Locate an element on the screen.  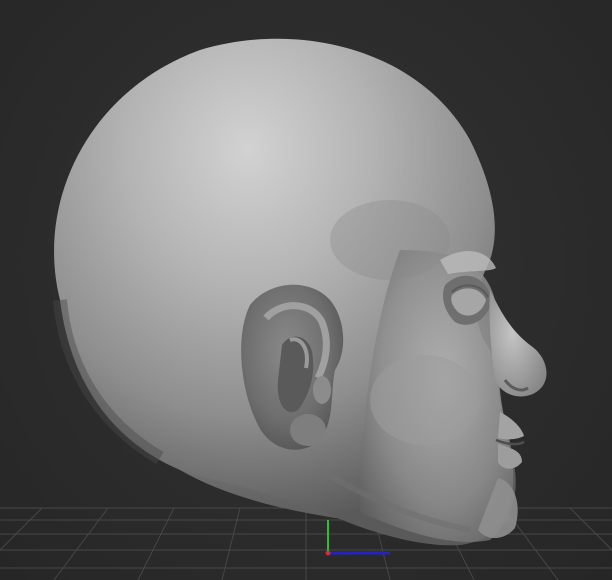
cheek is located at coordinates (425, 400).